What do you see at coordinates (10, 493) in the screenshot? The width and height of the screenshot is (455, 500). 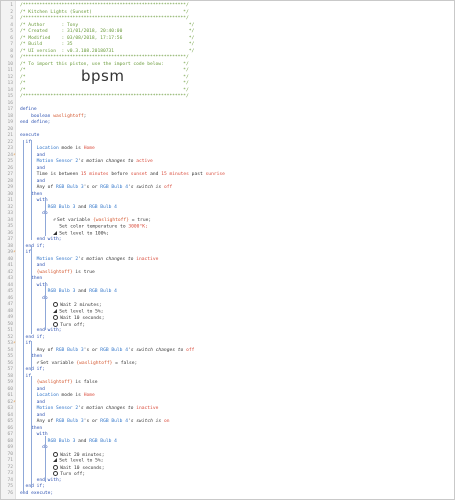 I see `line-number: 76` at bounding box center [10, 493].